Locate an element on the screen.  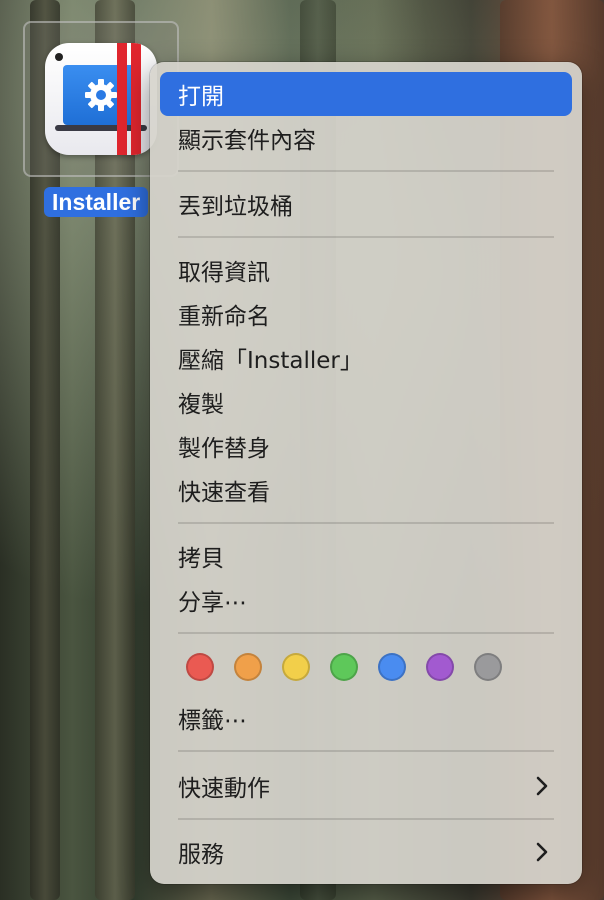
menu-item-open: 打開 is located at coordinates (366, 94).